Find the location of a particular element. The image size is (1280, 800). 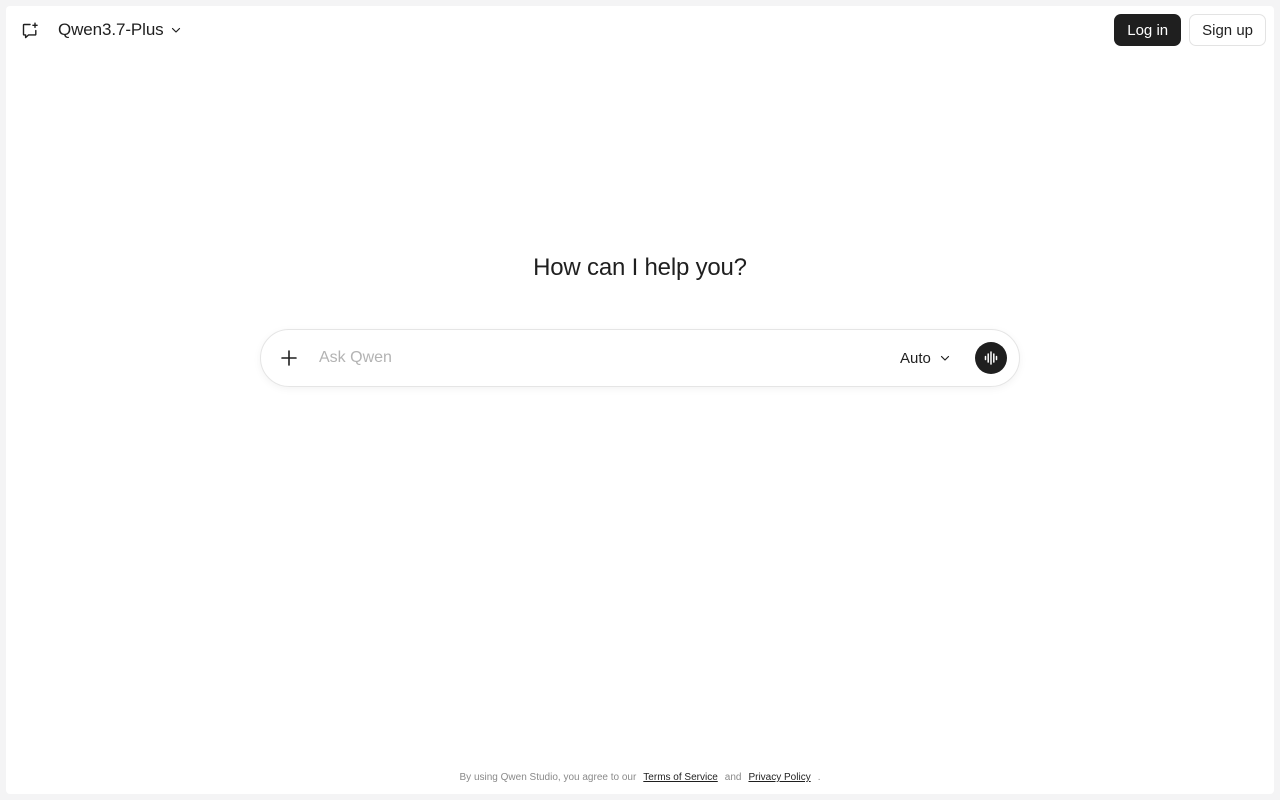

voice-button is located at coordinates (991, 358).